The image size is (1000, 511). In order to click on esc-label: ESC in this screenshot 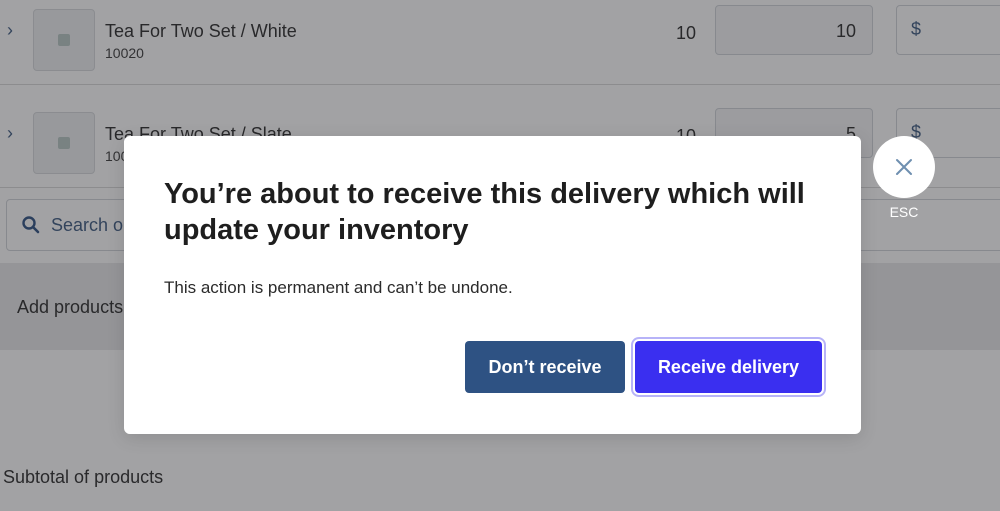, I will do `click(904, 212)`.